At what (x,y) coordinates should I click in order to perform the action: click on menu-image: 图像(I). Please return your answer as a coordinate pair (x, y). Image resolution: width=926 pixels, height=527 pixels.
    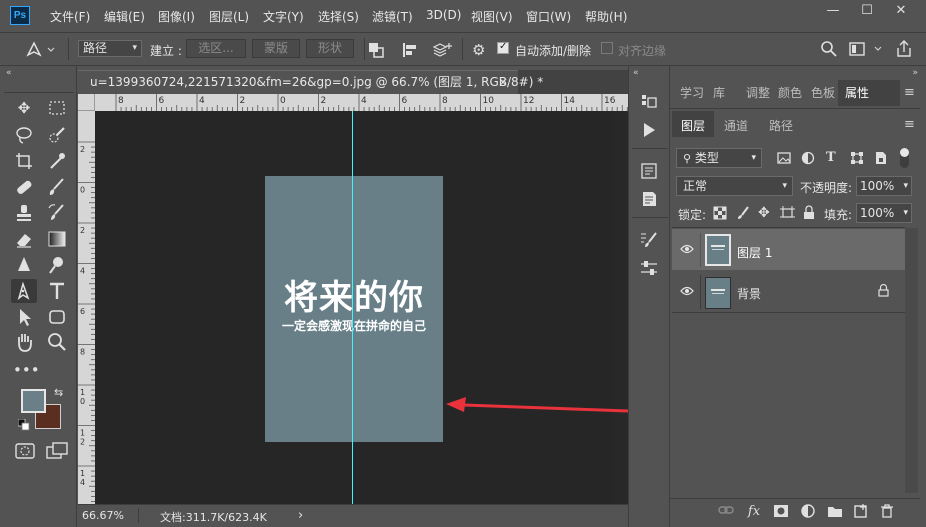
    Looking at the image, I should click on (176, 16).